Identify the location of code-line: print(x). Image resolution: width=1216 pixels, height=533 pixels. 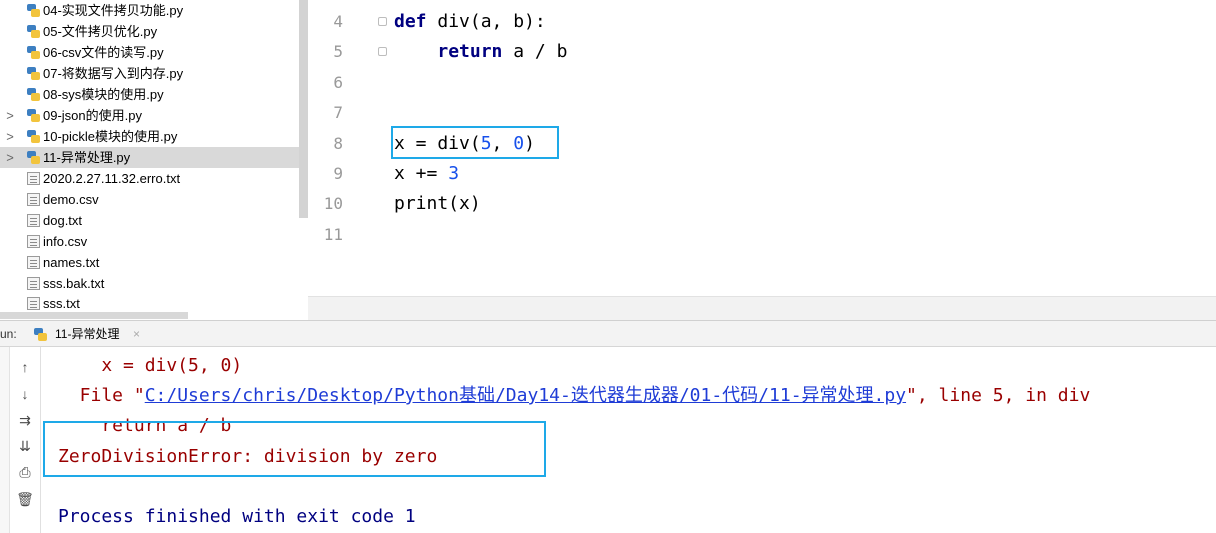
(437, 204).